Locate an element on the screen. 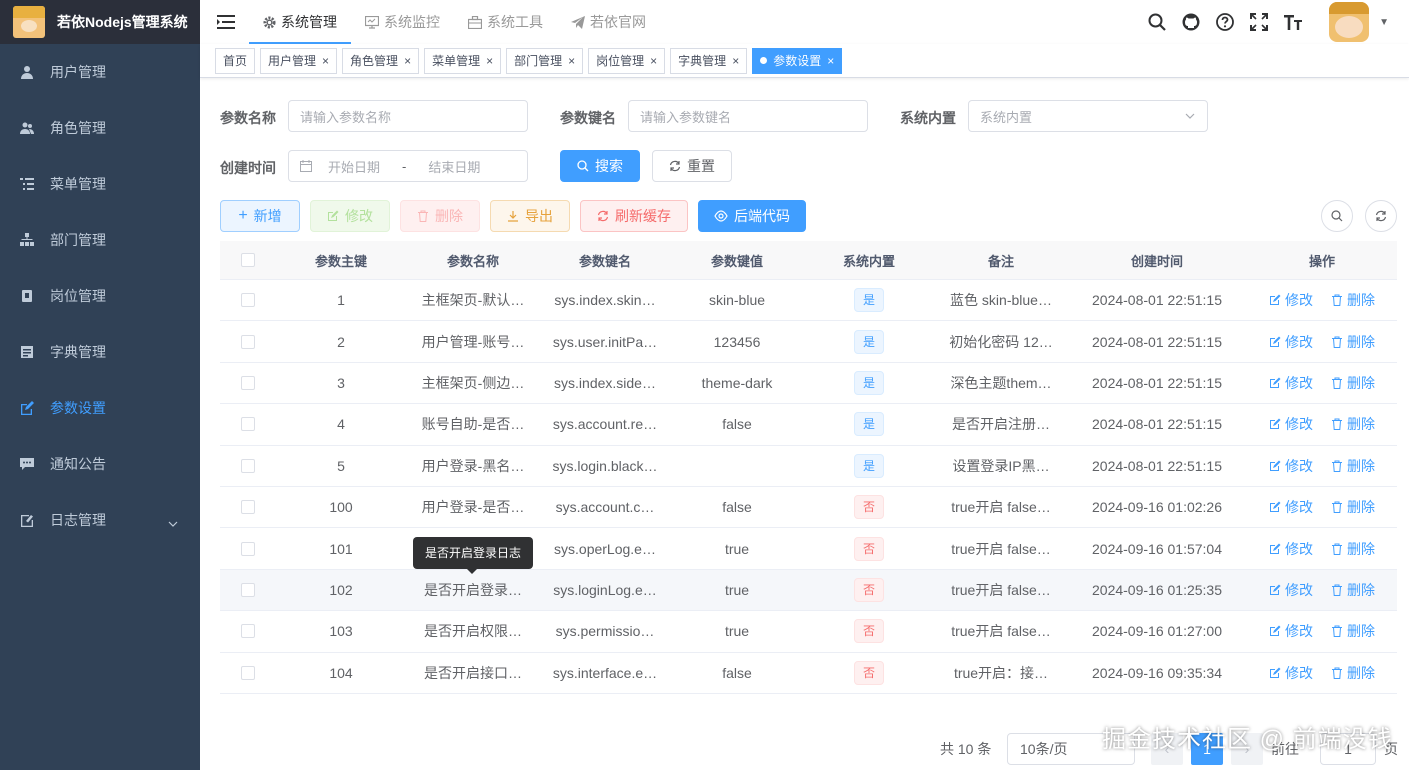 Image resolution: width=1409 pixels, height=770 pixels. topnav-monitor: 系统监控 is located at coordinates (402, 22).